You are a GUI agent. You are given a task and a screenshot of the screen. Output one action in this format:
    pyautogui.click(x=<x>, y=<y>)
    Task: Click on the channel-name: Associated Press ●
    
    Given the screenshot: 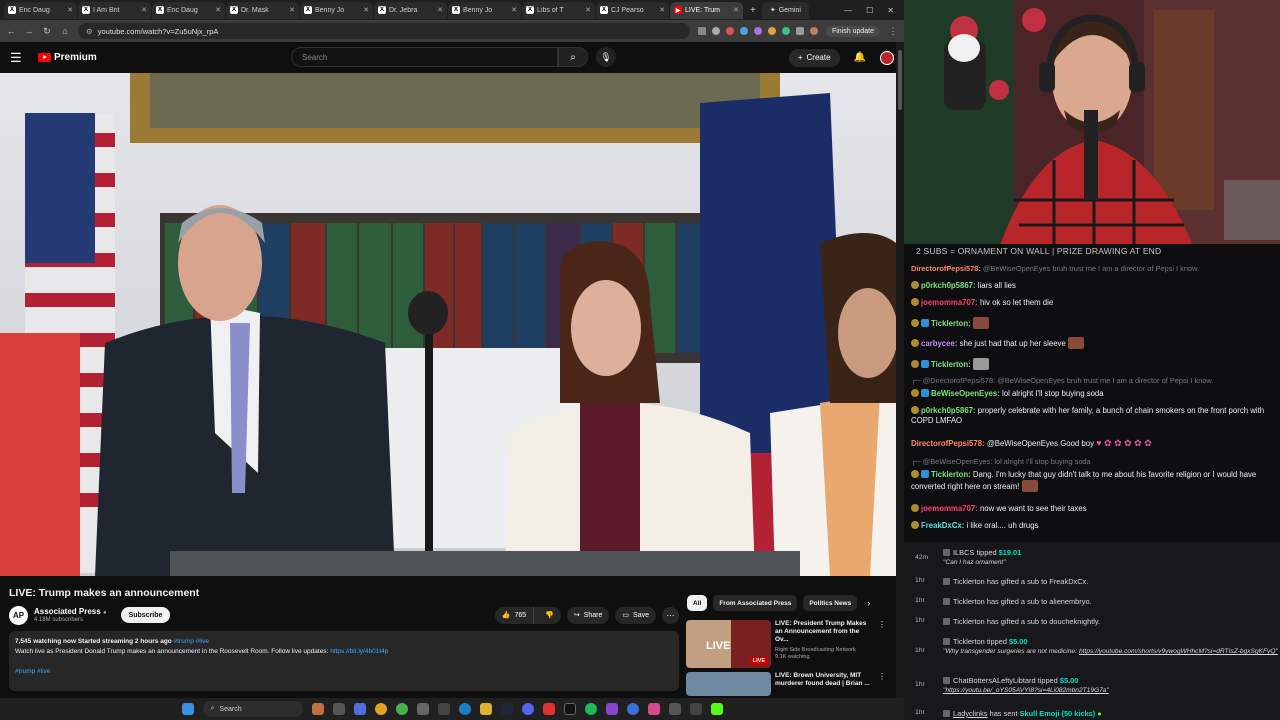 What is the action you would take?
    pyautogui.click(x=70, y=611)
    